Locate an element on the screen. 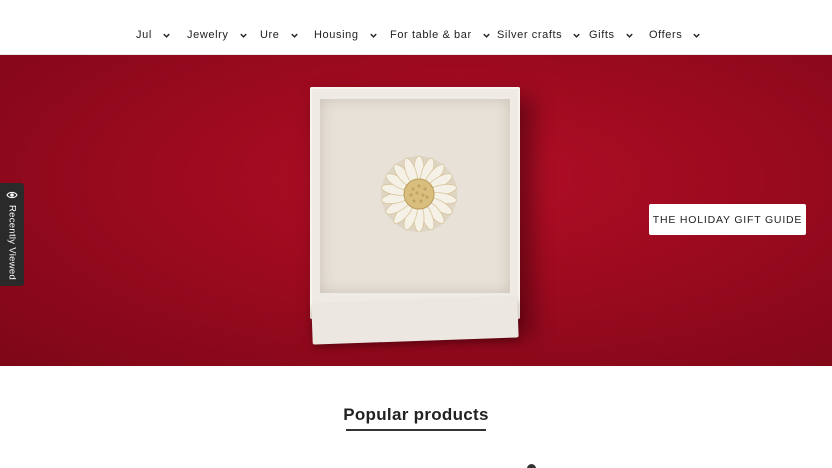 Image resolution: width=832 pixels, height=468 pixels. daisy-brooch-image is located at coordinates (419, 194).